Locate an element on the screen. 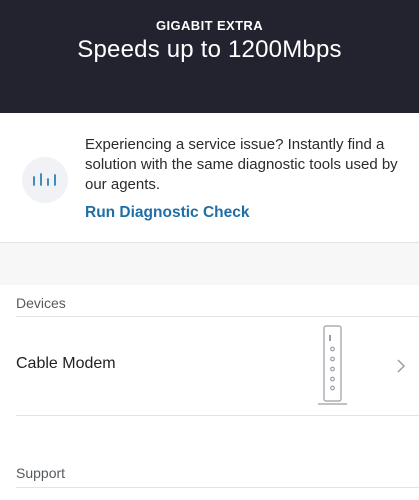 This screenshot has height=500, width=419. cable-modem-icon is located at coordinates (334, 370).